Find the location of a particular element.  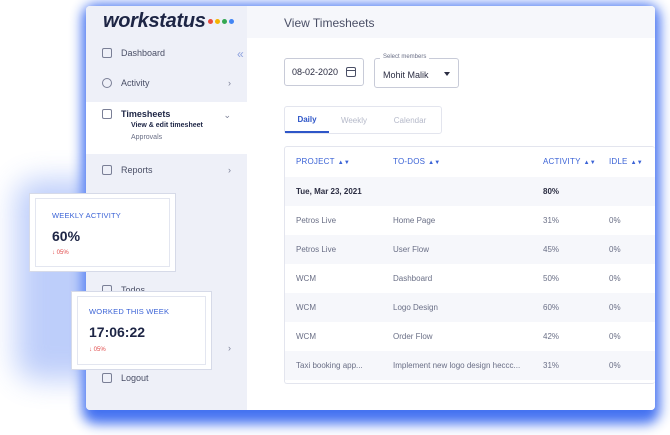

member-select-legend: Select members is located at coordinates (405, 57).